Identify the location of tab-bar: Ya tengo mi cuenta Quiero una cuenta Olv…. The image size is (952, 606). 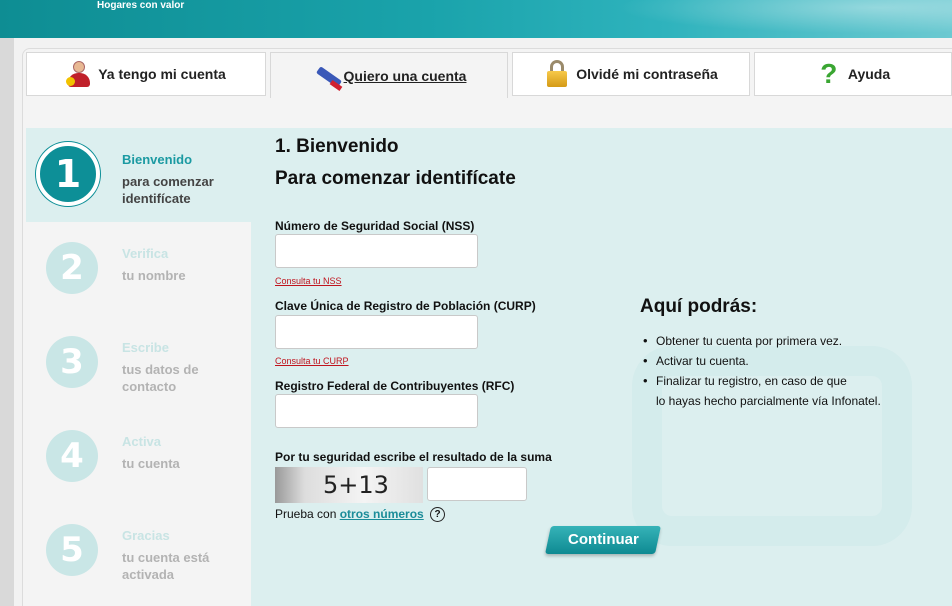
(489, 75).